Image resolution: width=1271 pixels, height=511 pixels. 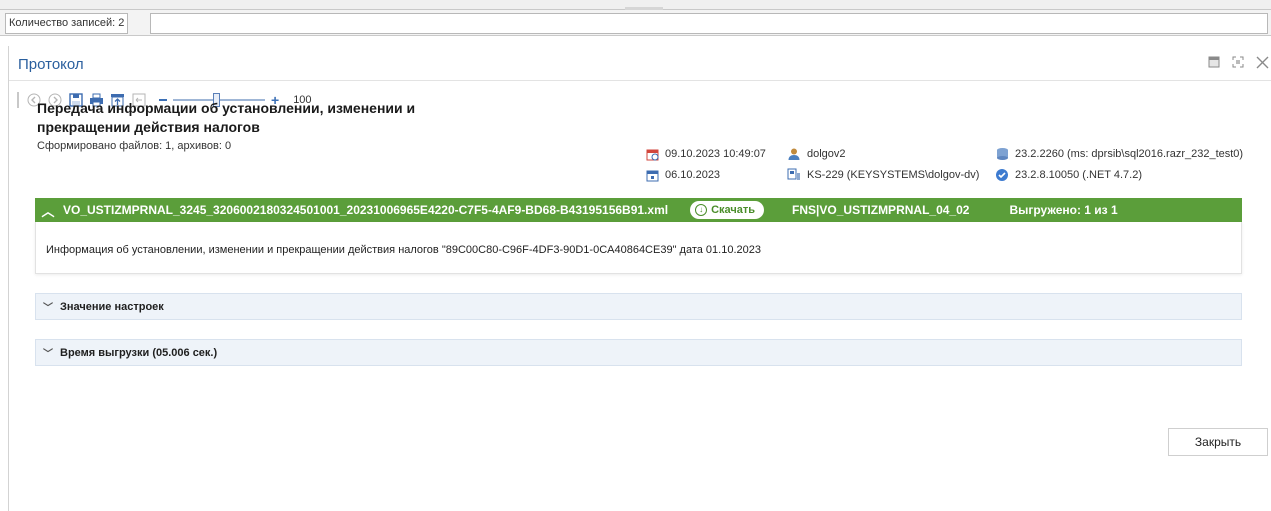 I want to click on section-export-time: ﹀ Время выгрузки (05.006 сек.), so click(x=638, y=352).